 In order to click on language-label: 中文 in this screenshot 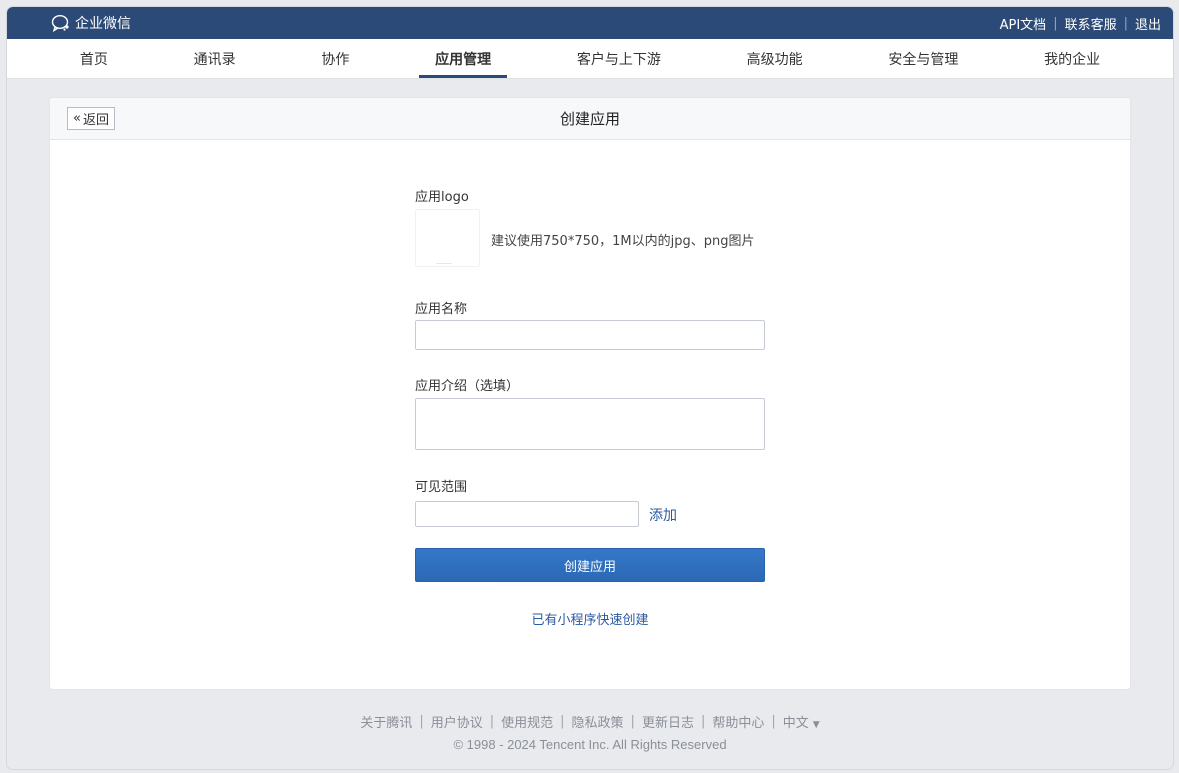, I will do `click(795, 723)`.